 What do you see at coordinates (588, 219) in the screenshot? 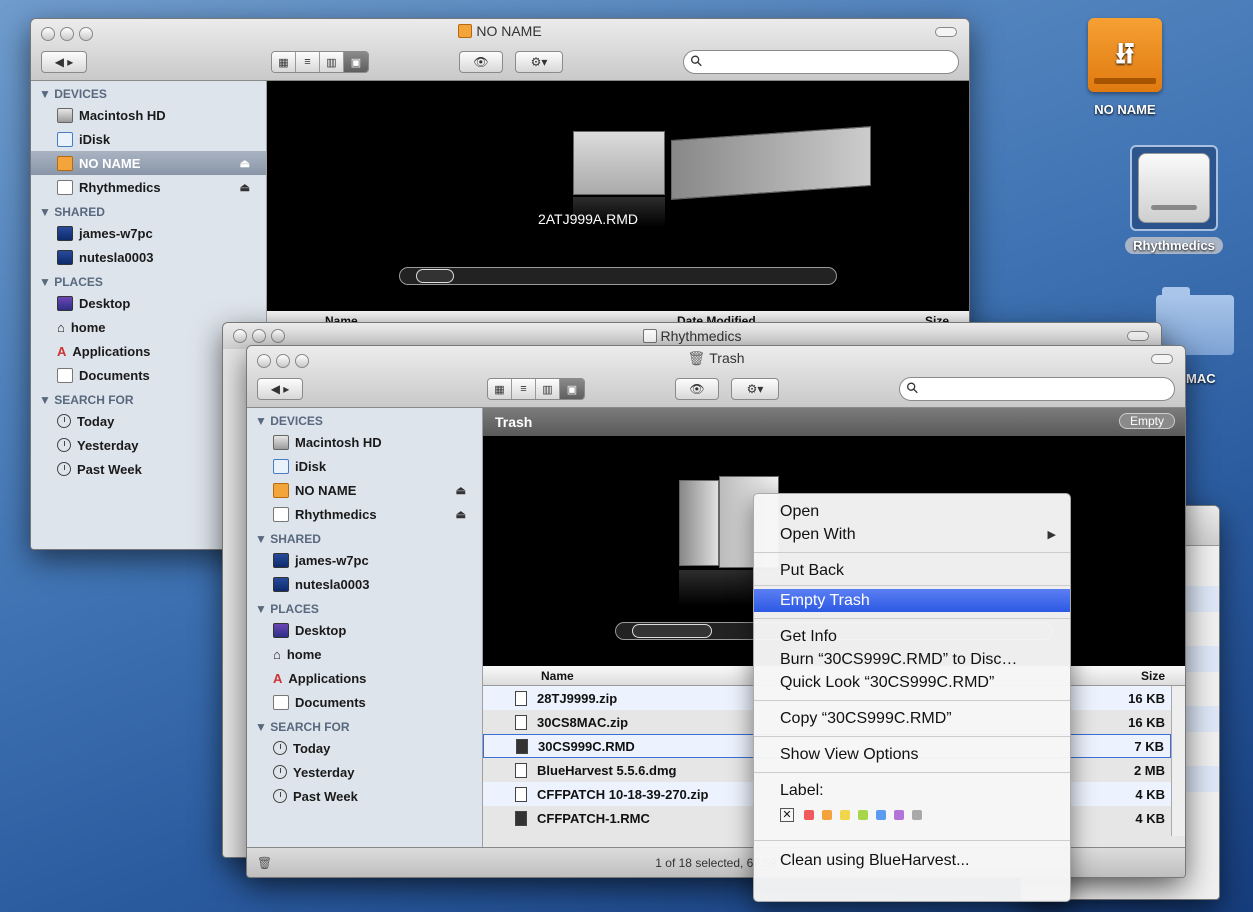
I see `coverflow-caption: 2ATJ999A.RMD` at bounding box center [588, 219].